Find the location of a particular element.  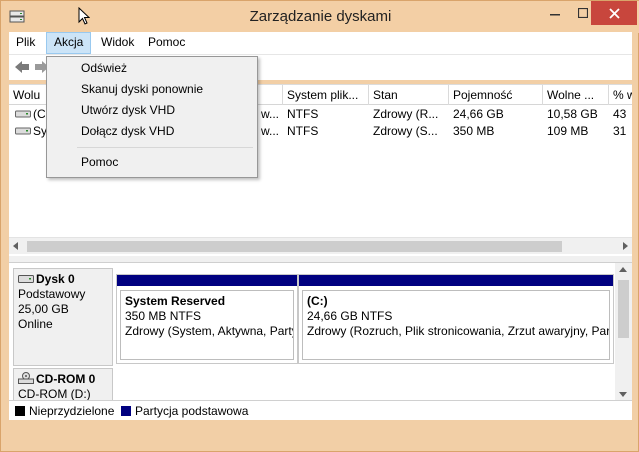

legend-label: Partycja podstawowa is located at coordinates (192, 411).